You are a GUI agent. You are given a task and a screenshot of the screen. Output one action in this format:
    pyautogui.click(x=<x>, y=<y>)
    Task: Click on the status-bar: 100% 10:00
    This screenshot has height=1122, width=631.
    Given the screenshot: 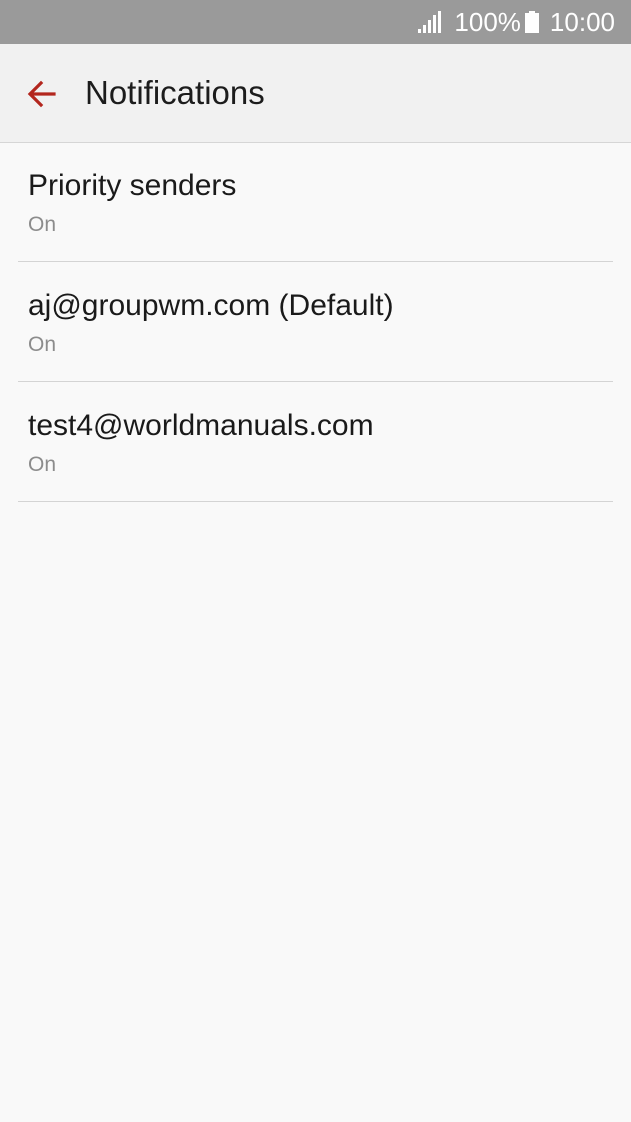 What is the action you would take?
    pyautogui.click(x=315, y=22)
    